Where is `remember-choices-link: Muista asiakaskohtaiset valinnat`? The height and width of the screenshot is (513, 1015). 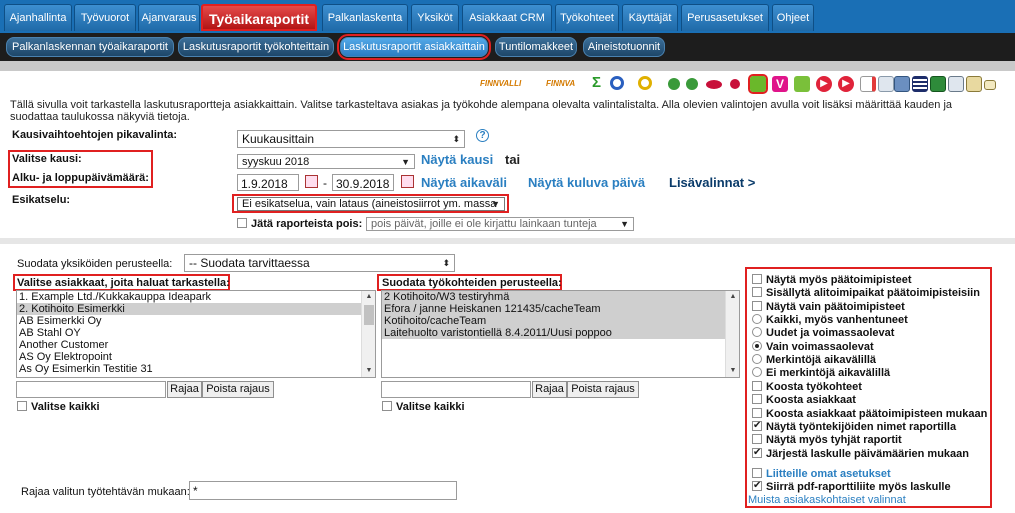
remember-choices-link: Muista asiakaskohtaiset valinnat is located at coordinates (827, 500).